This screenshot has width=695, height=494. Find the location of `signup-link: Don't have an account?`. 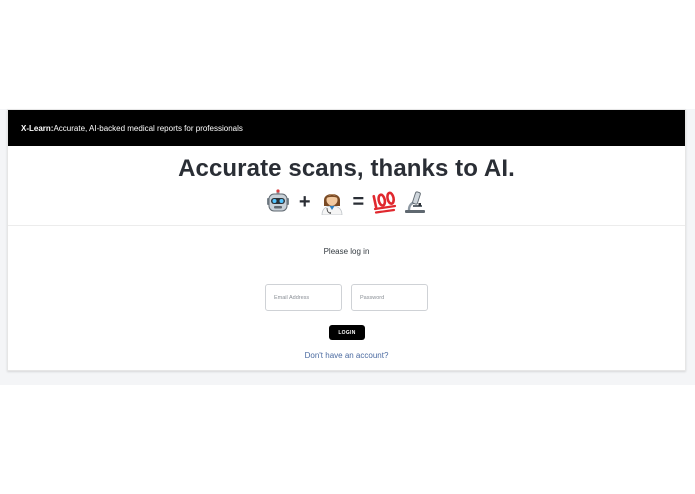

signup-link: Don't have an account? is located at coordinates (346, 355).